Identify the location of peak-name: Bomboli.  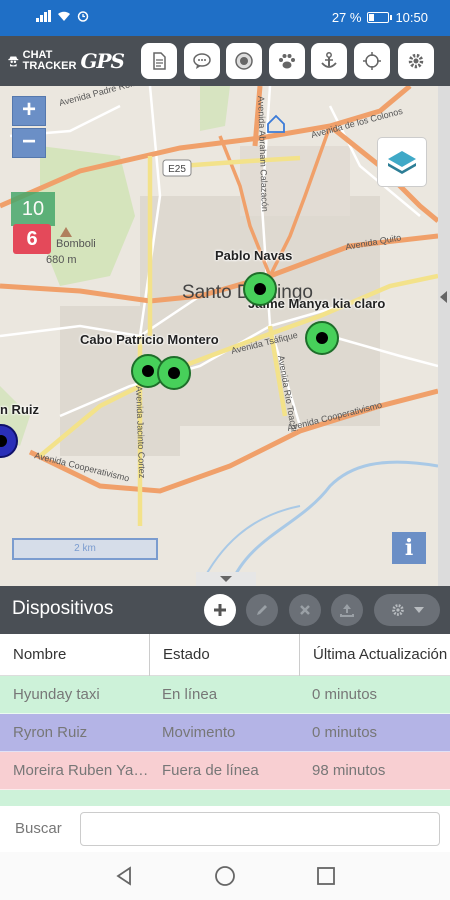
(76, 244).